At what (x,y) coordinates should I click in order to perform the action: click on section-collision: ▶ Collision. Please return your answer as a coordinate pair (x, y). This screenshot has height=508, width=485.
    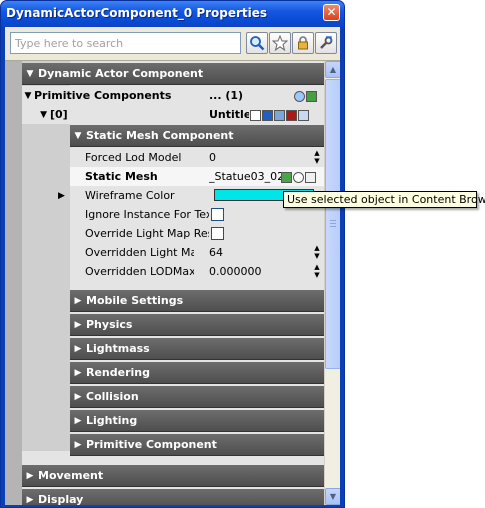
    Looking at the image, I should click on (197, 397).